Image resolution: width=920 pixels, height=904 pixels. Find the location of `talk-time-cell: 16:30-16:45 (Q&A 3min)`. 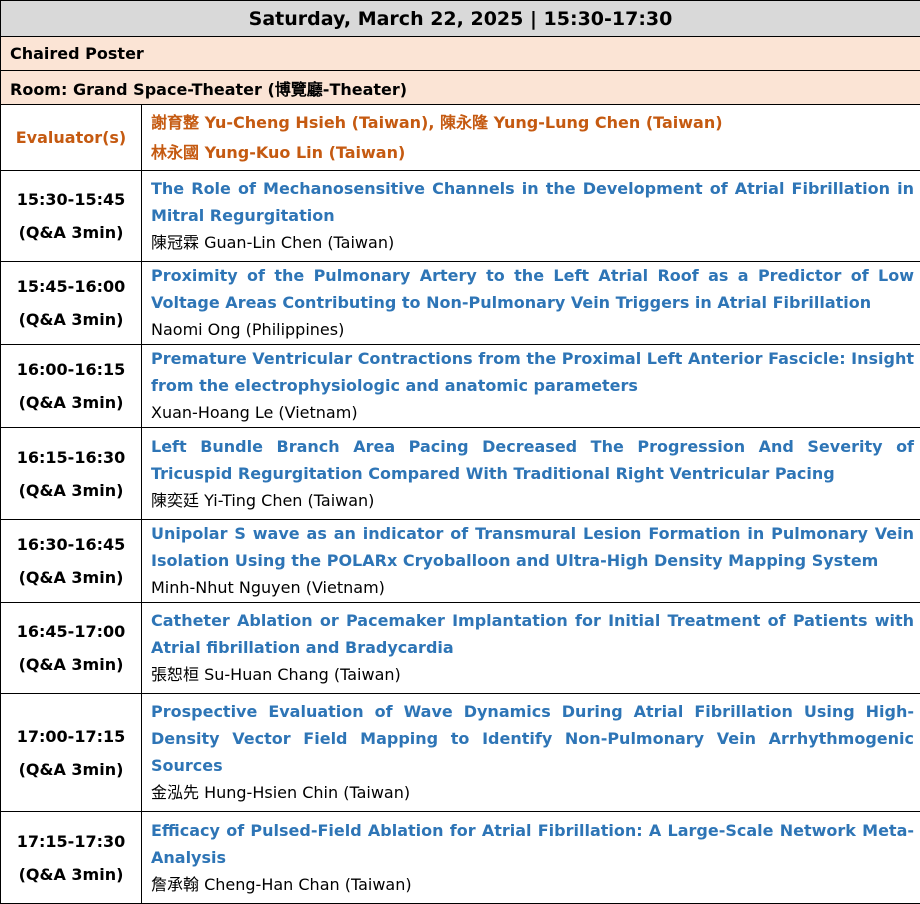

talk-time-cell: 16:30-16:45 (Q&A 3min) is located at coordinates (71, 561).